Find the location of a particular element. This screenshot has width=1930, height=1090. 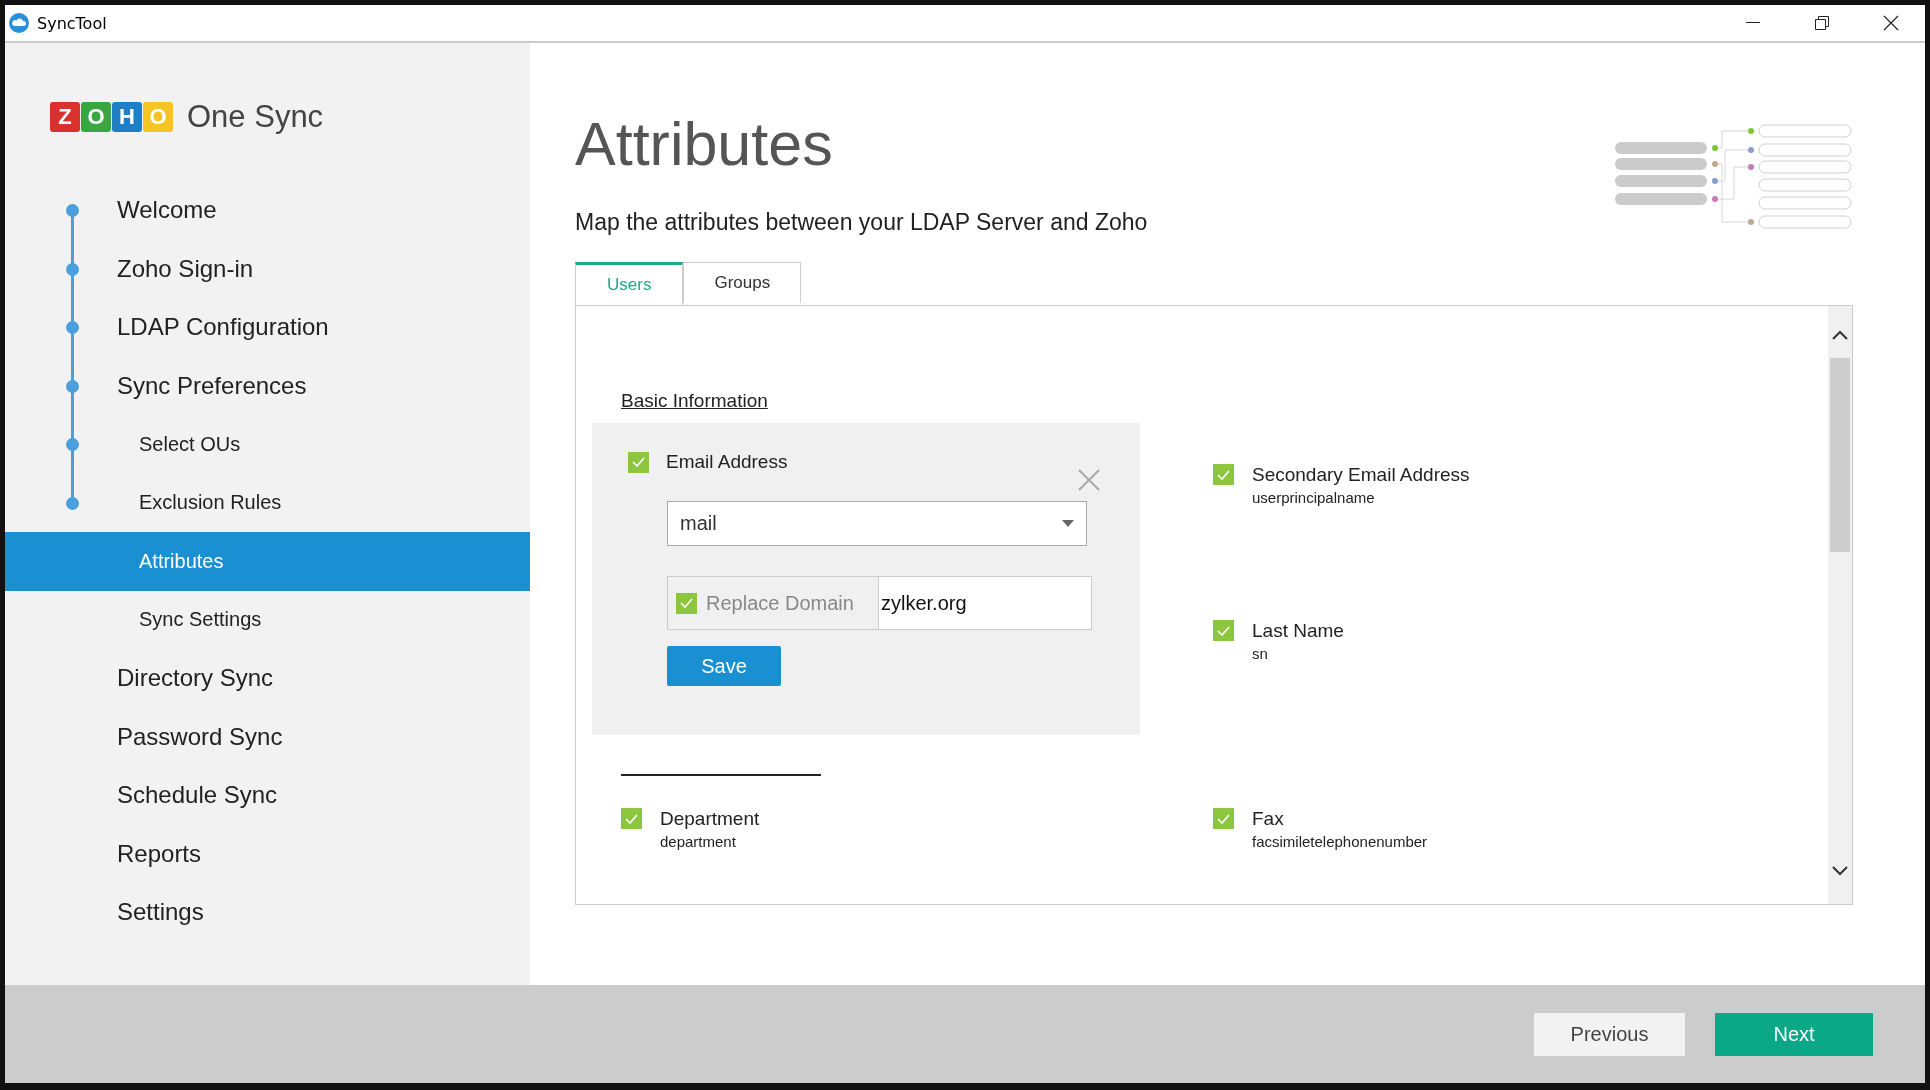

ldap-attribute: facsimiletelephonenumber is located at coordinates (1340, 841).